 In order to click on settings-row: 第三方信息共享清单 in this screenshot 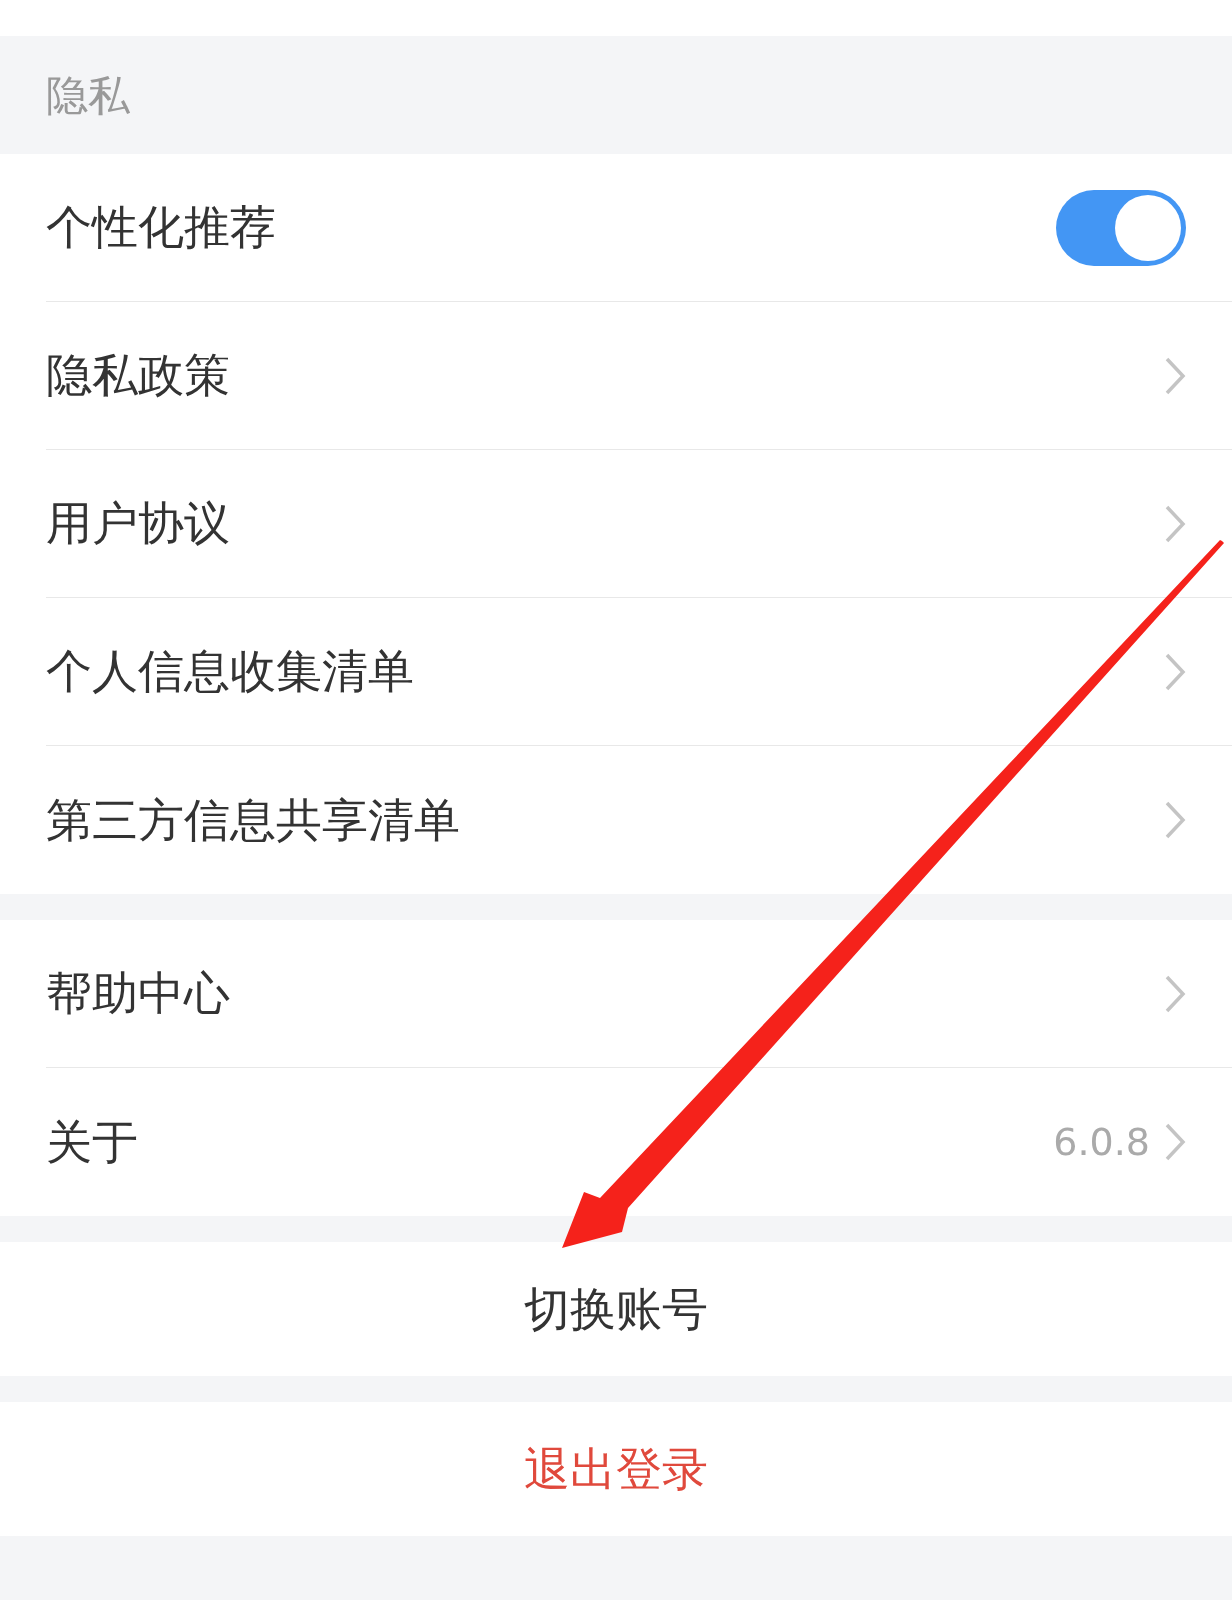, I will do `click(639, 820)`.